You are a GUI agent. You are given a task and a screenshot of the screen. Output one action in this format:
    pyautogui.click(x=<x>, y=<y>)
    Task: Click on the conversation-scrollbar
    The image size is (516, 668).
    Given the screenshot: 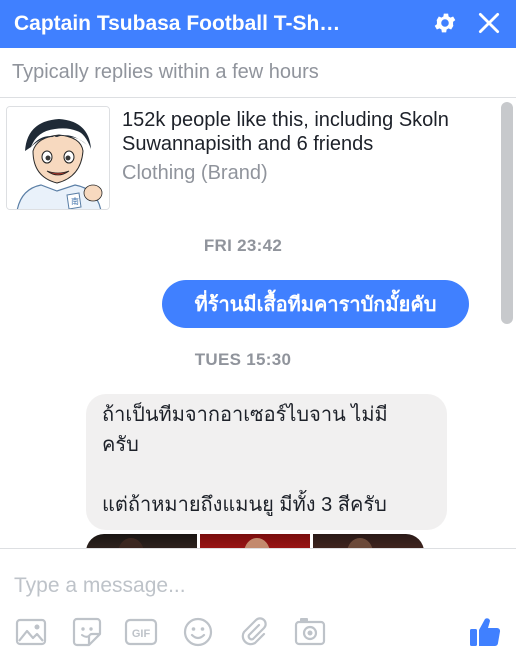 What is the action you would take?
    pyautogui.click(x=507, y=323)
    